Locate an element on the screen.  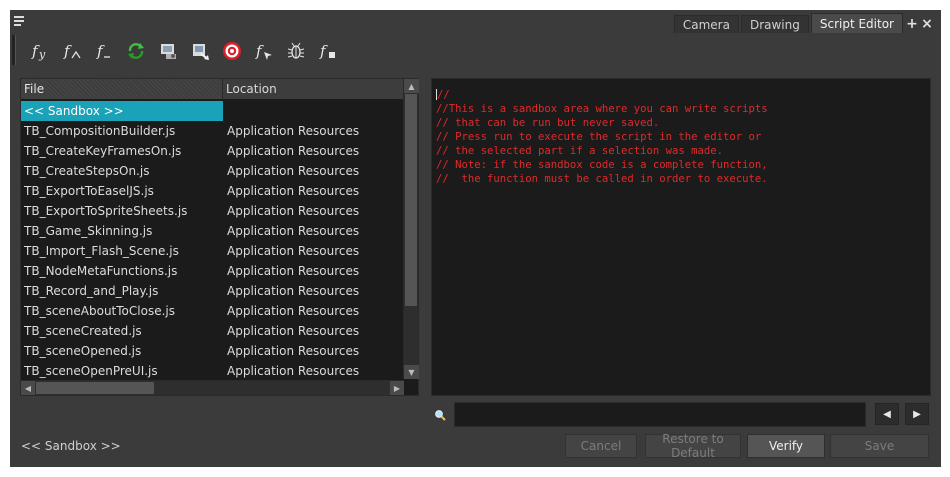
scroll-up-icon: ▲ is located at coordinates (411, 86).